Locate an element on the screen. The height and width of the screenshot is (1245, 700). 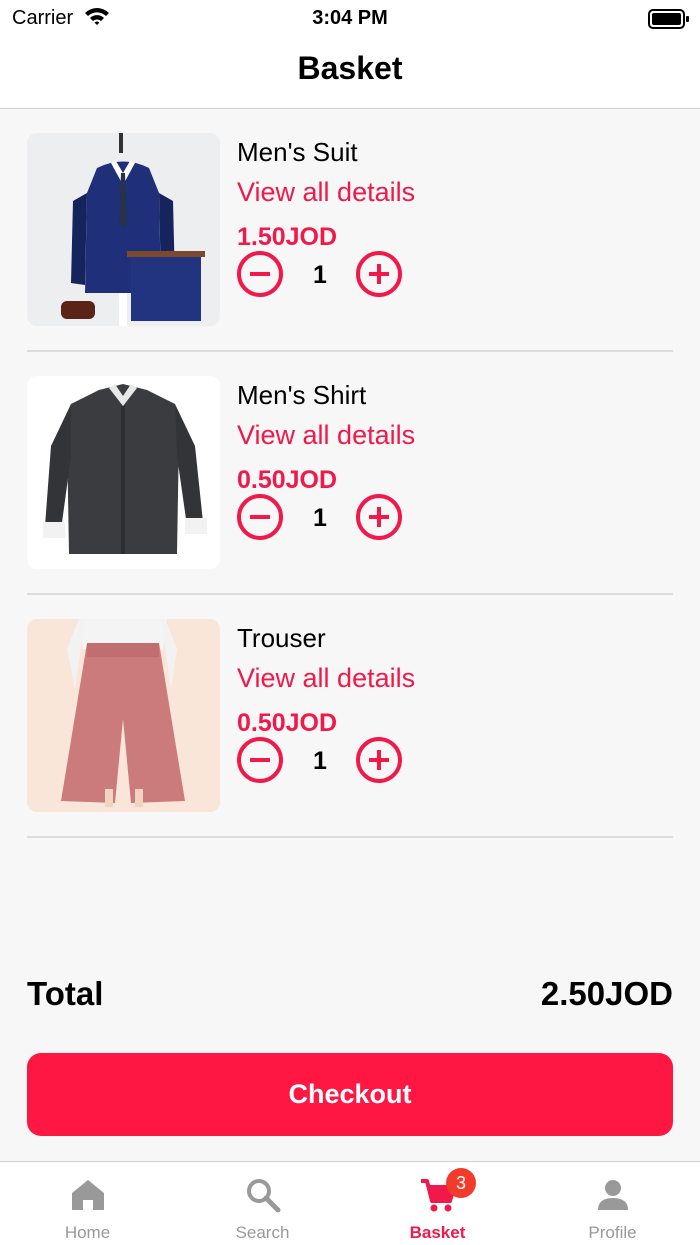
tab-profile: Profile is located at coordinates (612, 1203).